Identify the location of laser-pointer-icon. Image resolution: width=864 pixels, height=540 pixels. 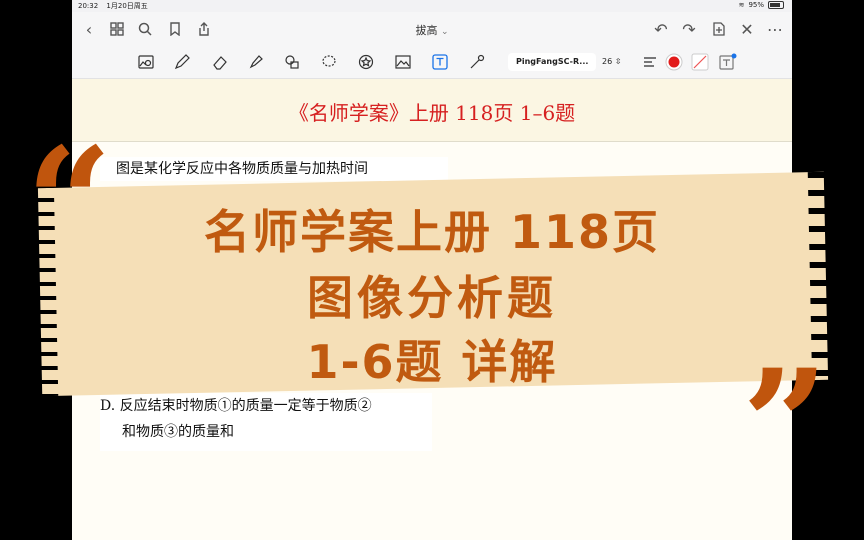
(477, 62).